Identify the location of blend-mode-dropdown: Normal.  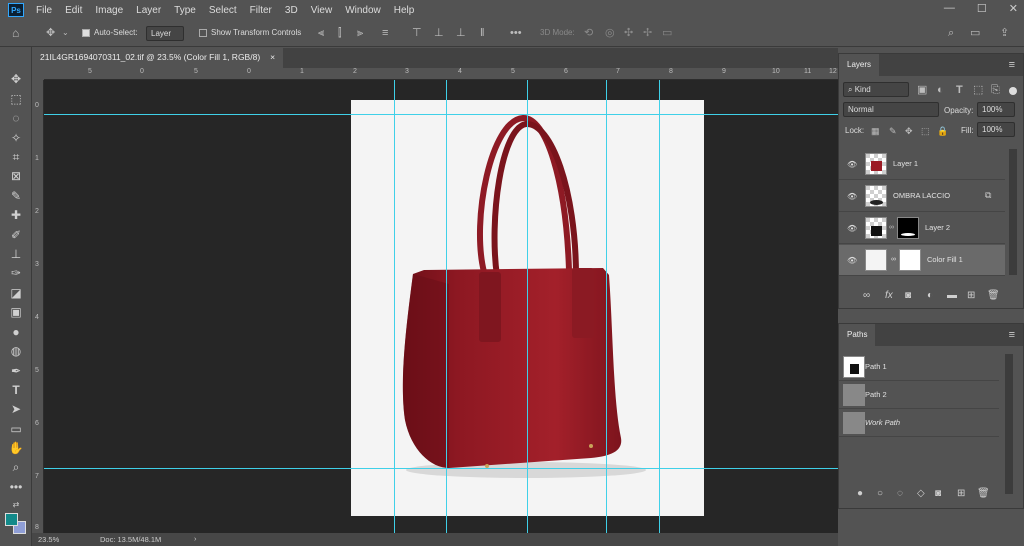
(891, 109).